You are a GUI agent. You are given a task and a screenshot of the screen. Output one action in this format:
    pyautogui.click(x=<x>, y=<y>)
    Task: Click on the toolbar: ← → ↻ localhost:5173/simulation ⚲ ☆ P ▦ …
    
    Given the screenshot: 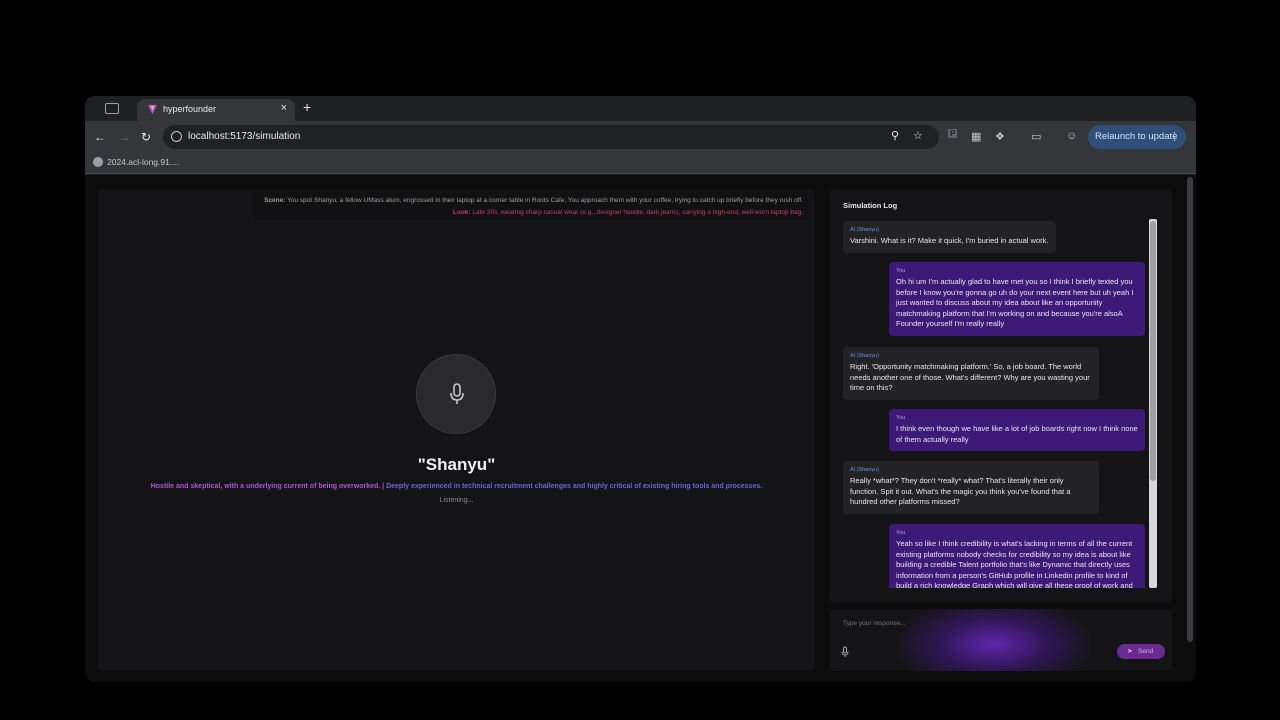 What is the action you would take?
    pyautogui.click(x=640, y=137)
    